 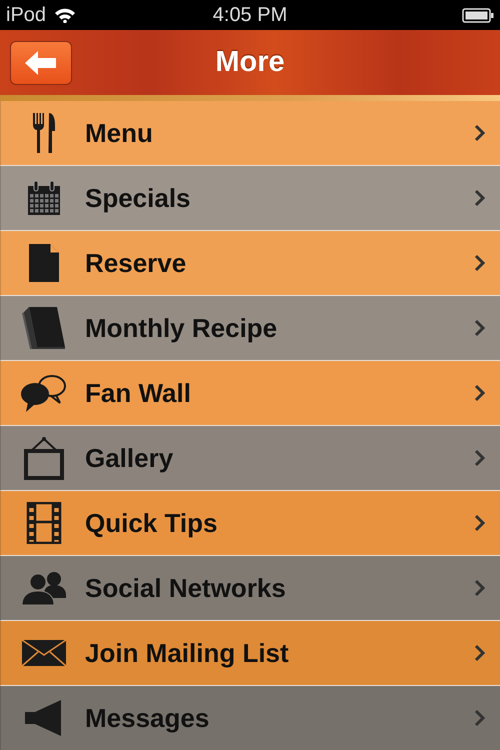 I want to click on book-icon, so click(x=44, y=328).